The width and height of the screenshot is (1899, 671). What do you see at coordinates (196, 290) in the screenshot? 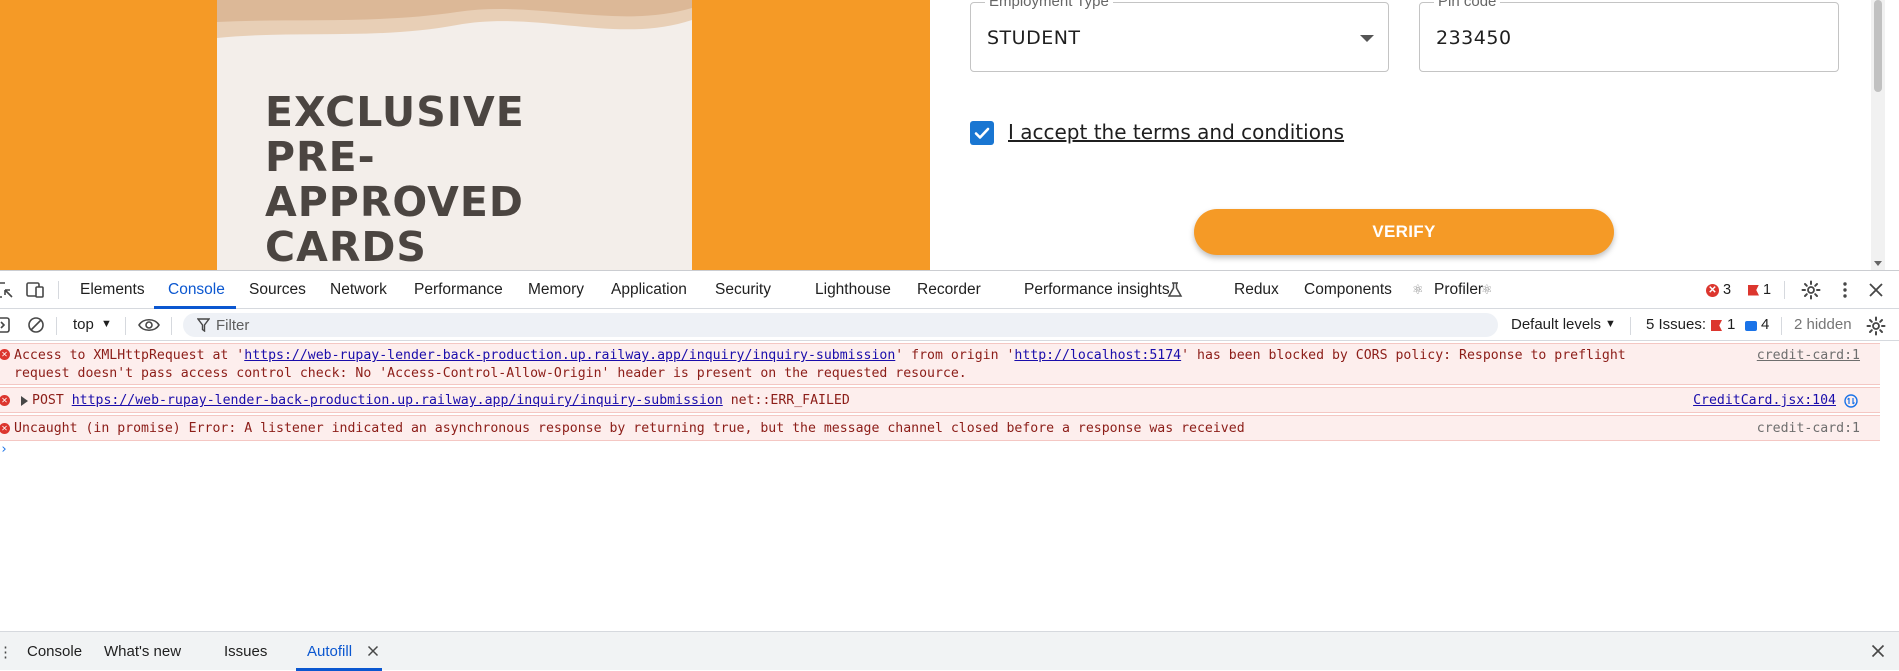
I see `tab-console: Console` at bounding box center [196, 290].